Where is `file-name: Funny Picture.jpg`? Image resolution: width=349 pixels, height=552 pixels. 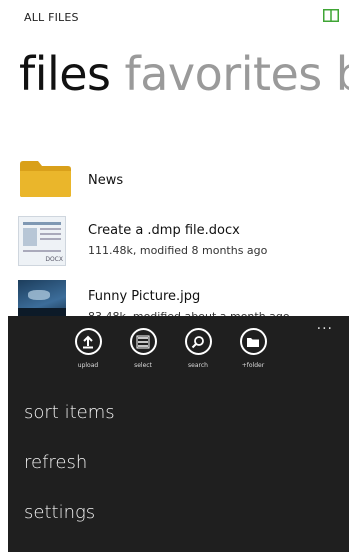
file-name: Funny Picture.jpg is located at coordinates (144, 296).